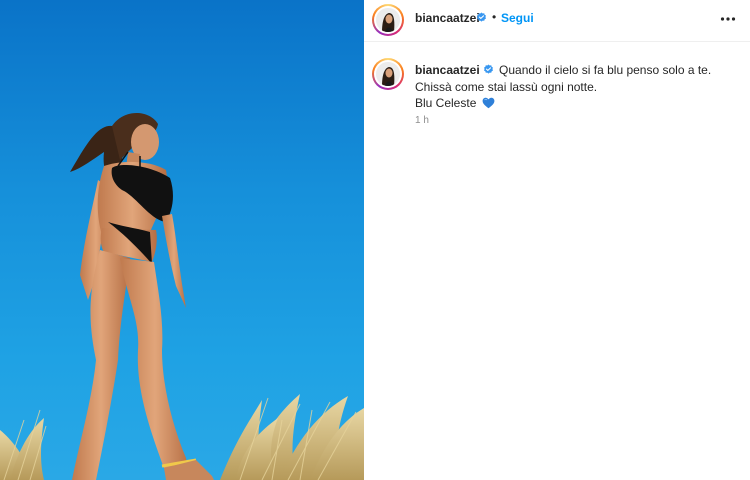 This screenshot has width=750, height=480. Describe the element at coordinates (488, 103) in the screenshot. I see `blue-heart-icon` at that location.